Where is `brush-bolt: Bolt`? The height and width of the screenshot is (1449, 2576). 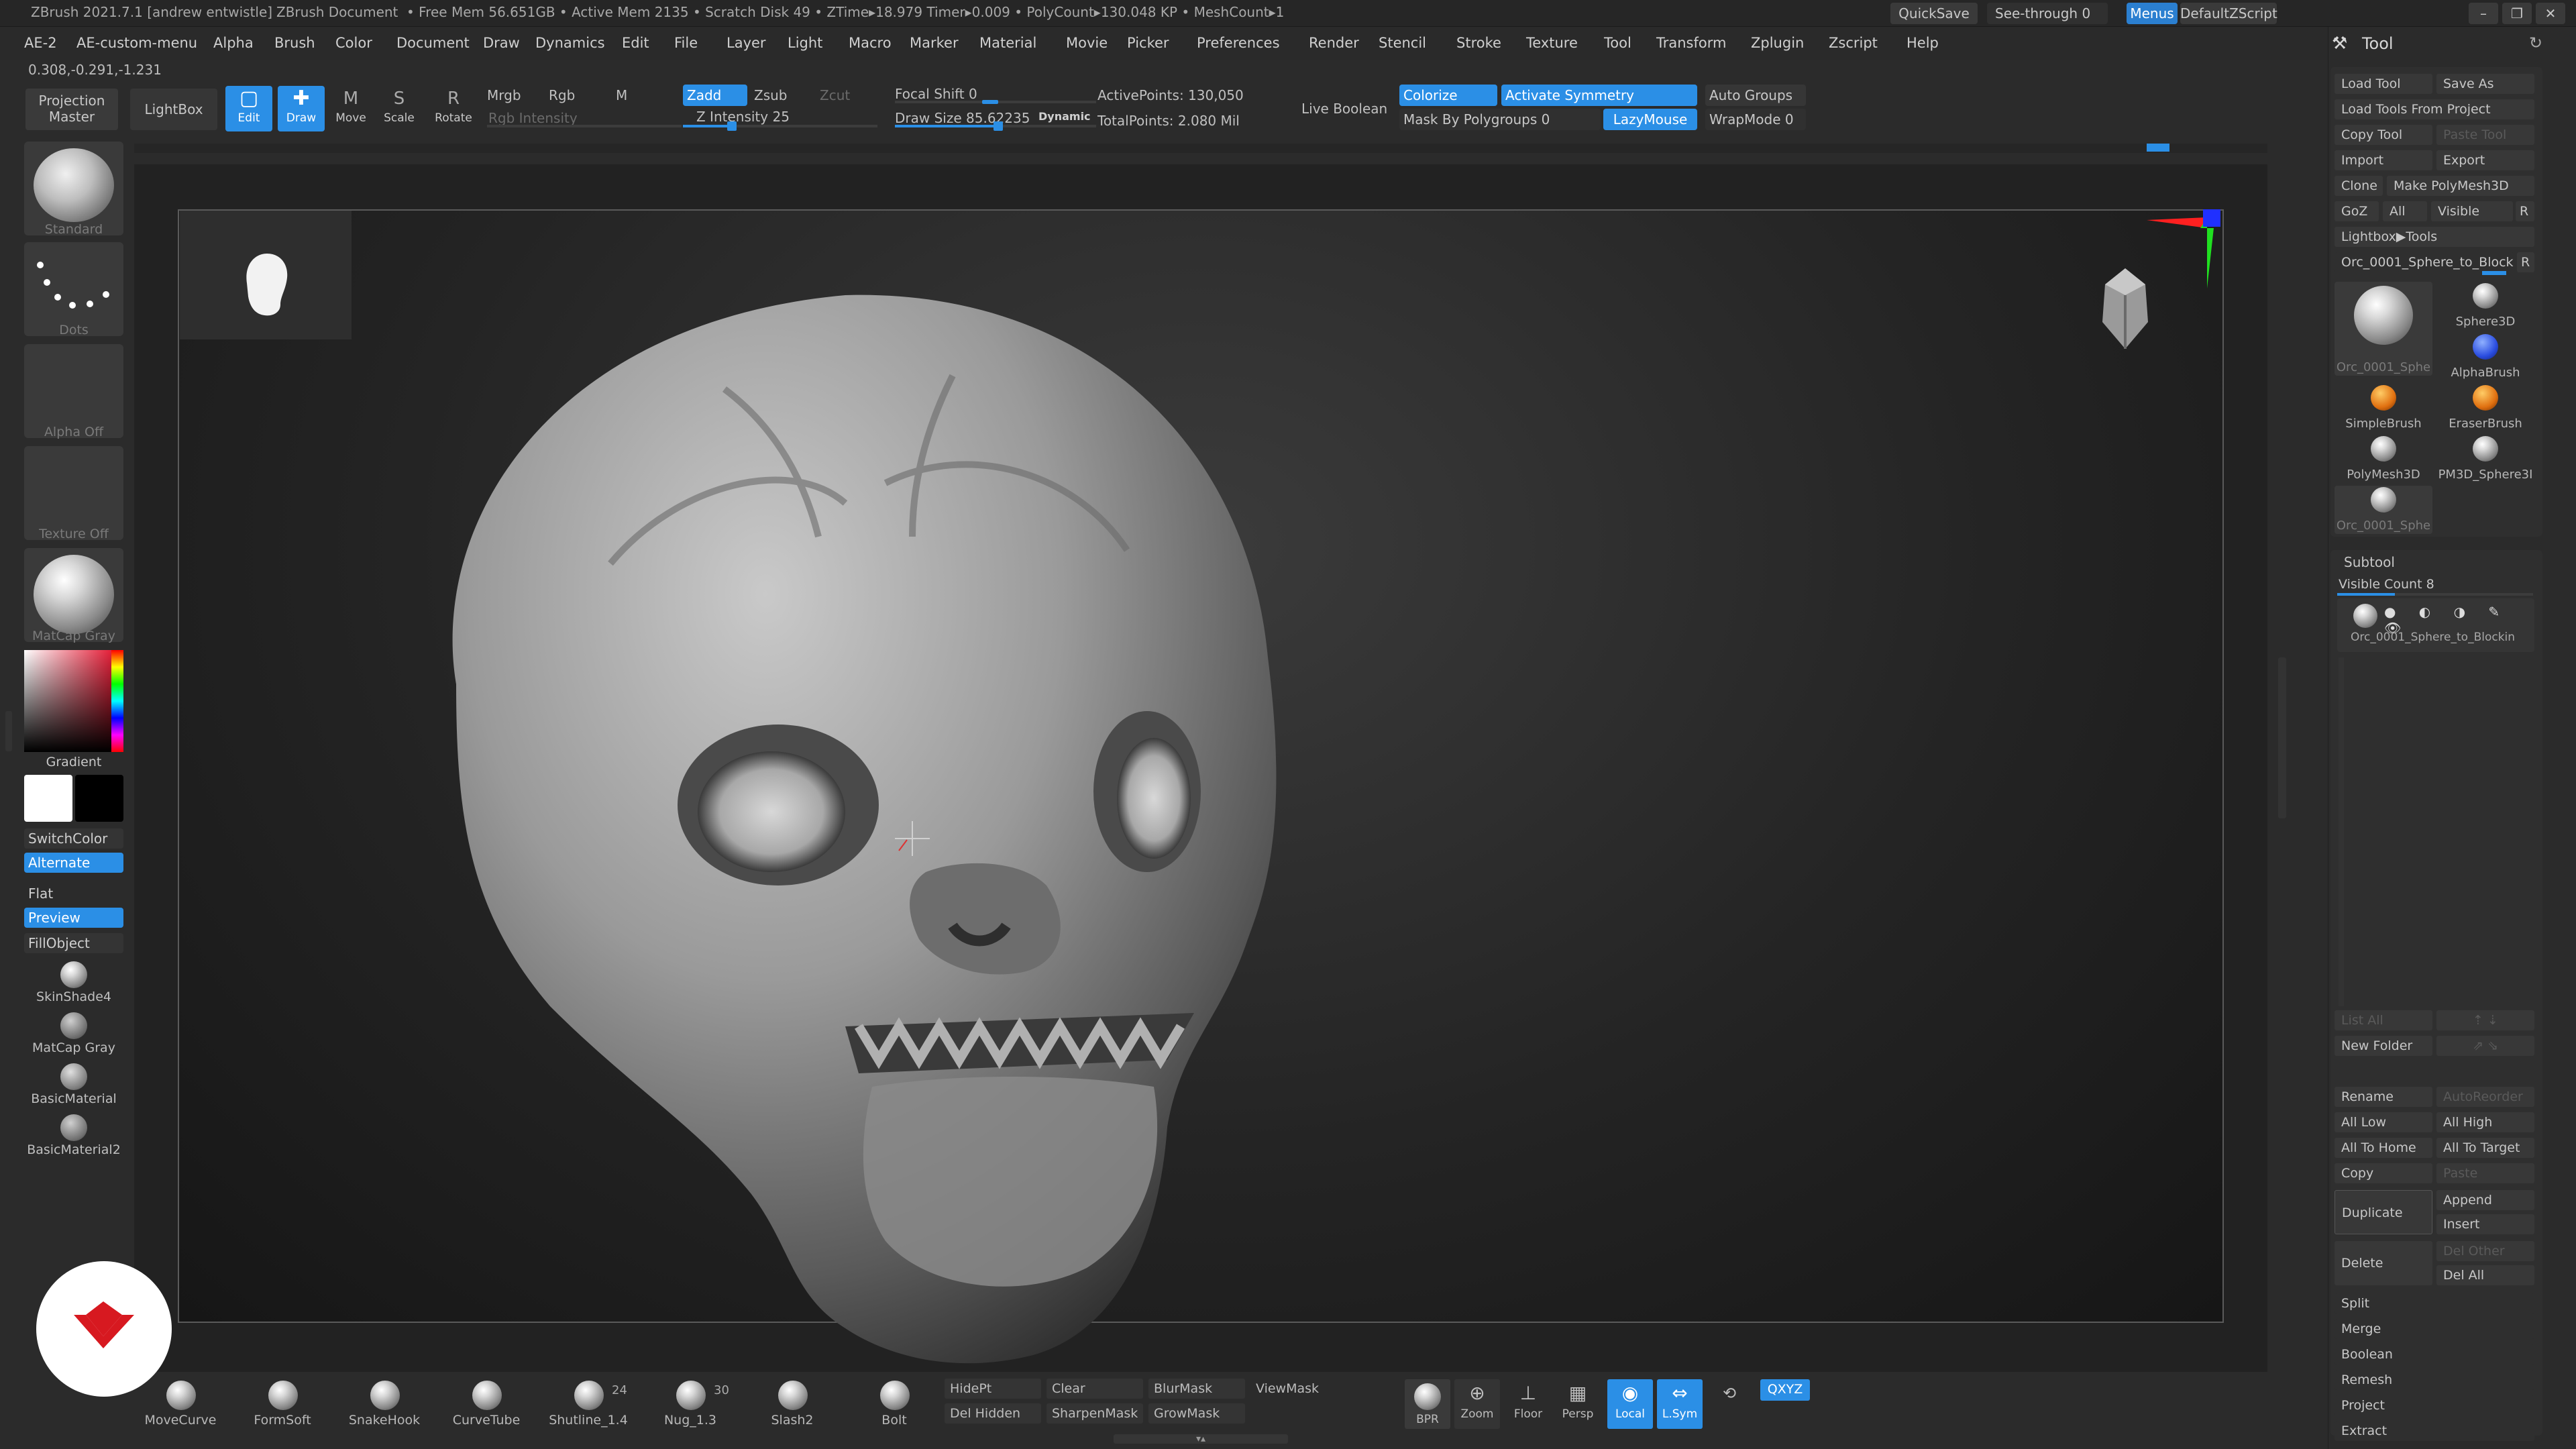
brush-bolt: Bolt is located at coordinates (894, 1403).